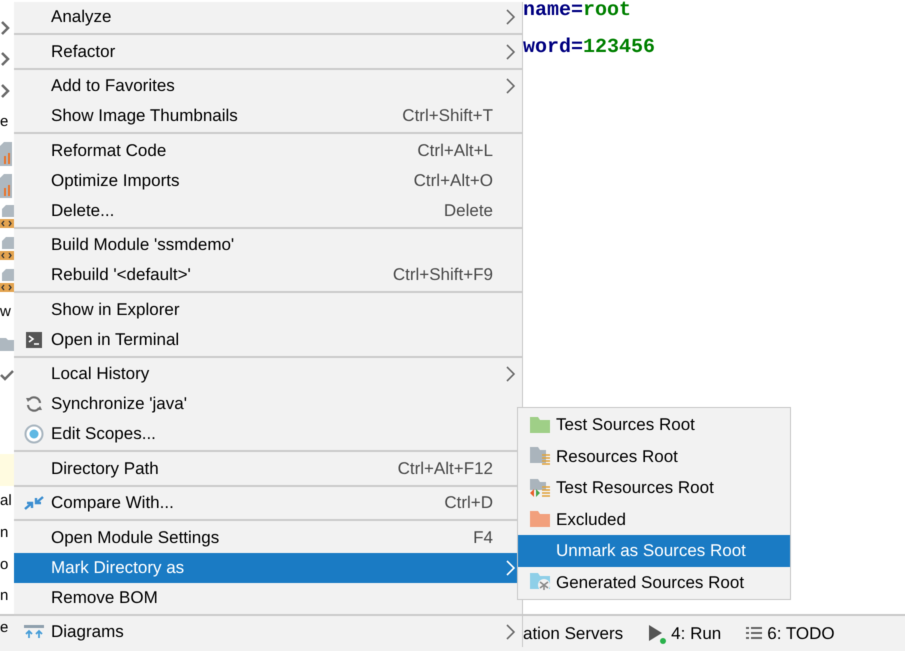  I want to click on menu-item: Add to Favorites, so click(268, 86).